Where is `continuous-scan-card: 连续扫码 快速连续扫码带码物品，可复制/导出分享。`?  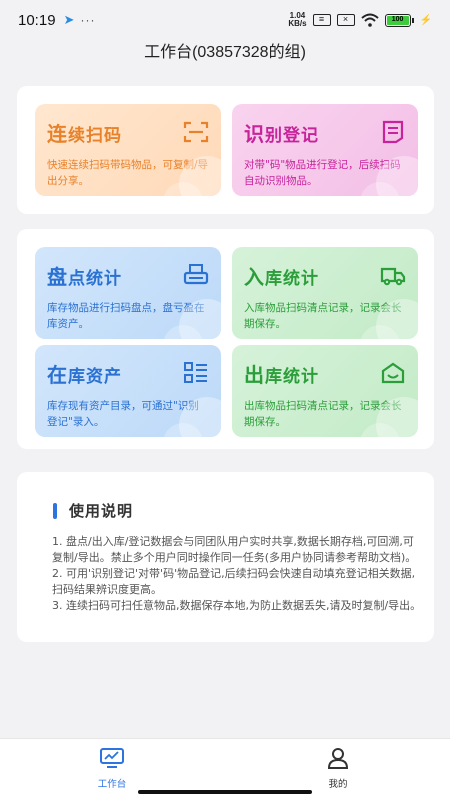
continuous-scan-card: 连续扫码 快速连续扫码带码物品，可复制/导出分享。 is located at coordinates (128, 150).